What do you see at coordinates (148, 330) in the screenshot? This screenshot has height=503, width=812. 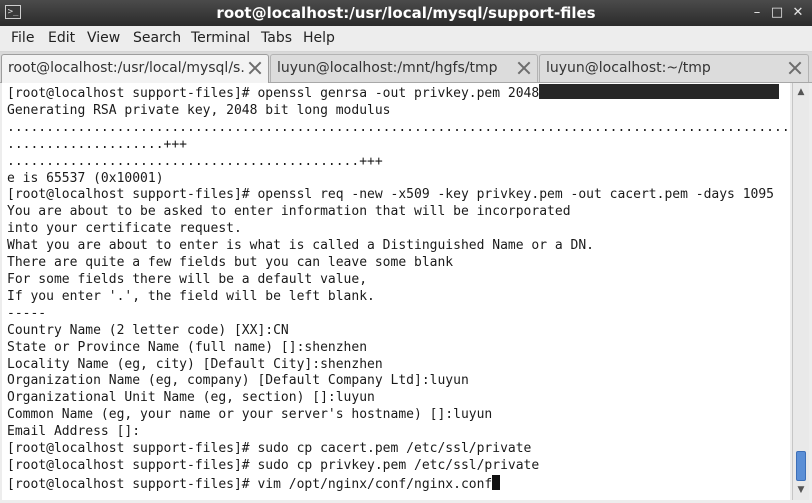 I see `terminal-line: Country Name (2 letter code) [XX]:CN` at bounding box center [148, 330].